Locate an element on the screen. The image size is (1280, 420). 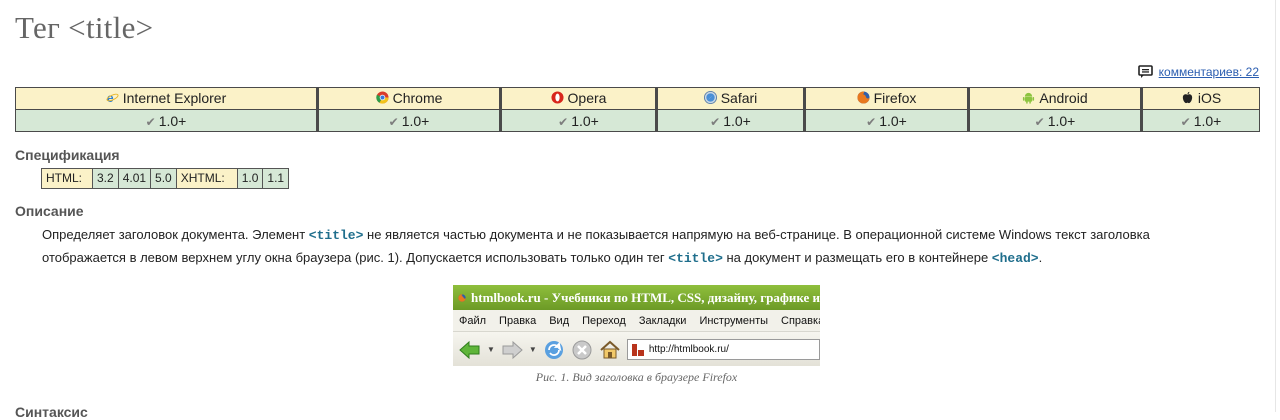
internet-explorer-icon: e is located at coordinates (112, 97).